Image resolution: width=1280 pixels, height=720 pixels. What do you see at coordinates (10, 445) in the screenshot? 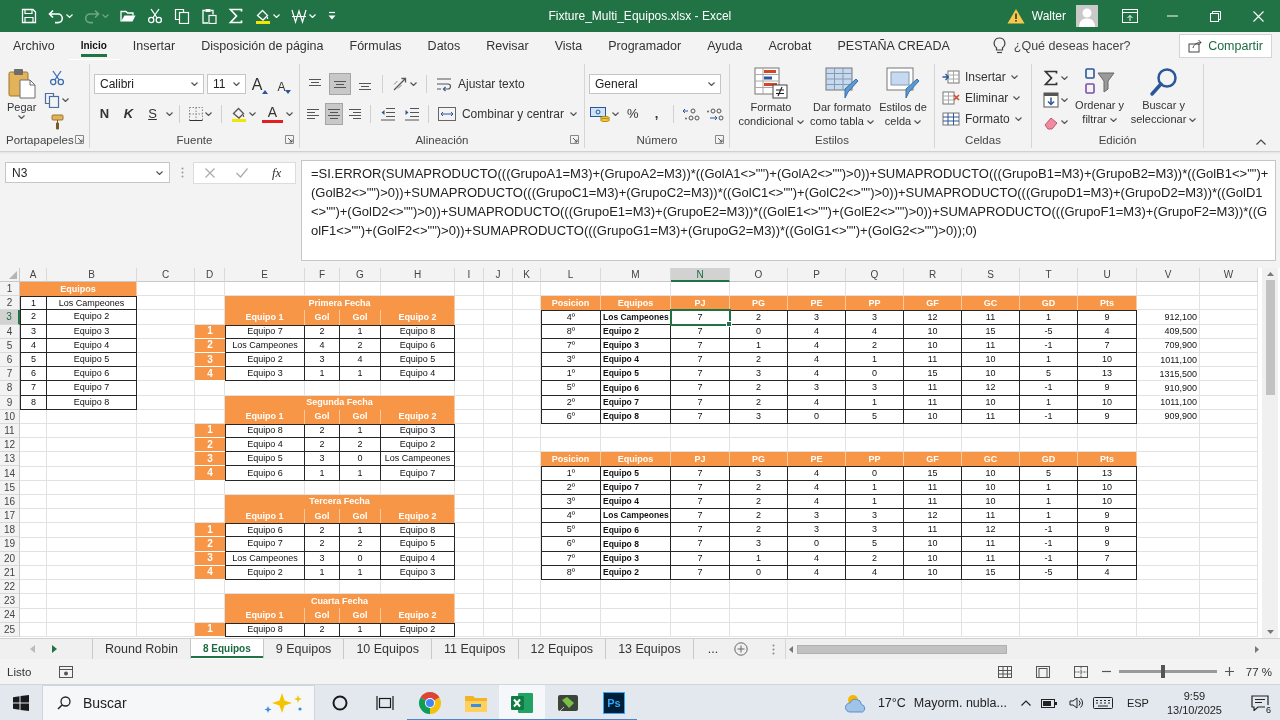
I see `row-number: 12` at bounding box center [10, 445].